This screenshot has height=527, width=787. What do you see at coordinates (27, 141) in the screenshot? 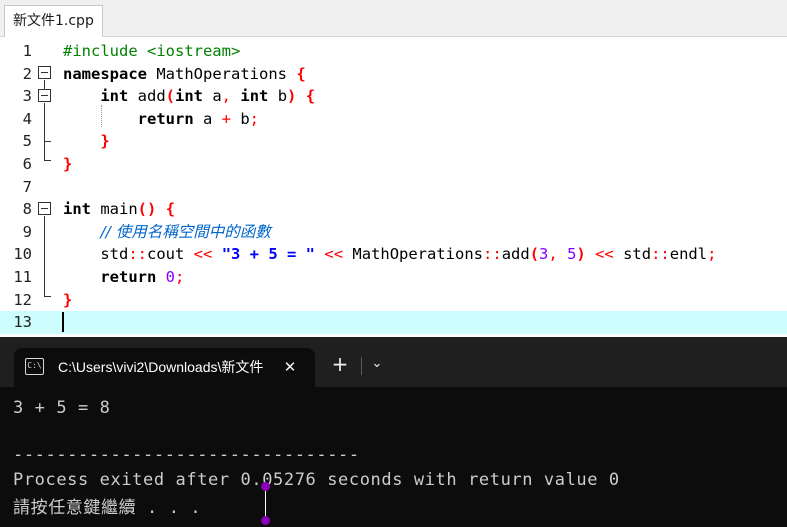
I see `line-number: 5` at bounding box center [27, 141].